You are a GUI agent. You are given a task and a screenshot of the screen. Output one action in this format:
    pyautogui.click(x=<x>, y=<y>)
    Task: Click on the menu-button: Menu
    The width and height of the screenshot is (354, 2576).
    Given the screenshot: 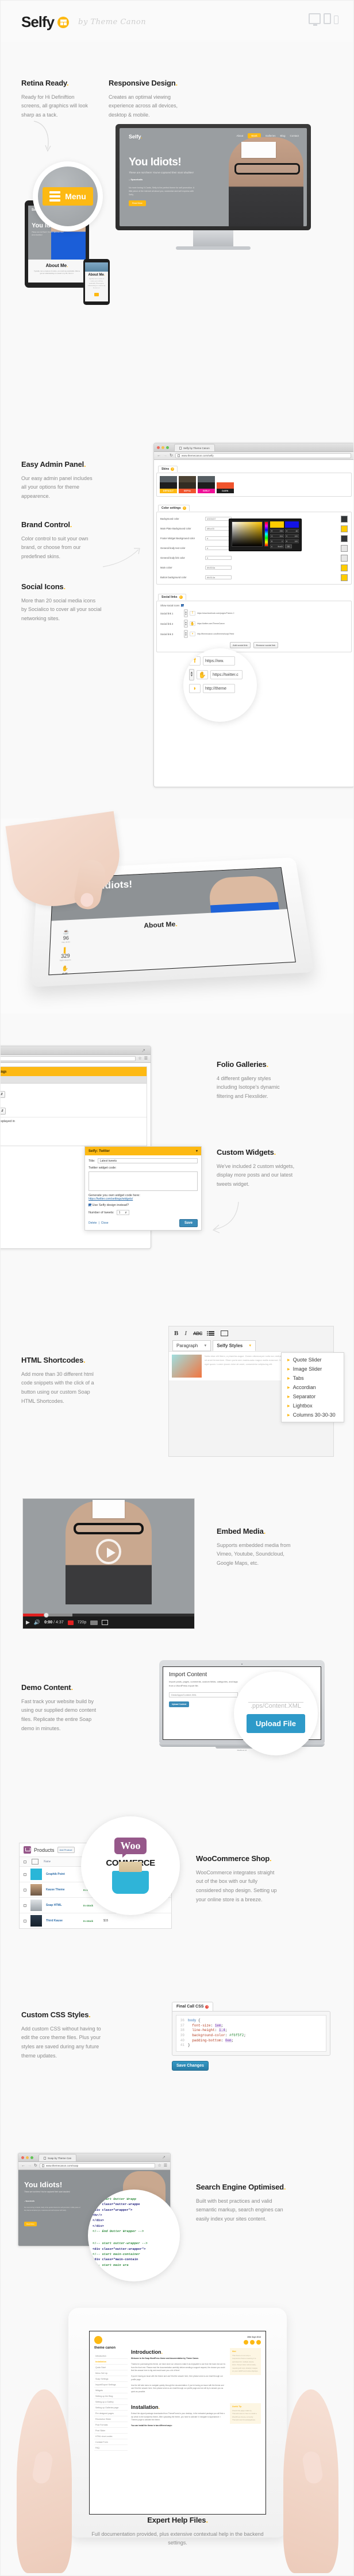 What is the action you would take?
    pyautogui.click(x=68, y=196)
    